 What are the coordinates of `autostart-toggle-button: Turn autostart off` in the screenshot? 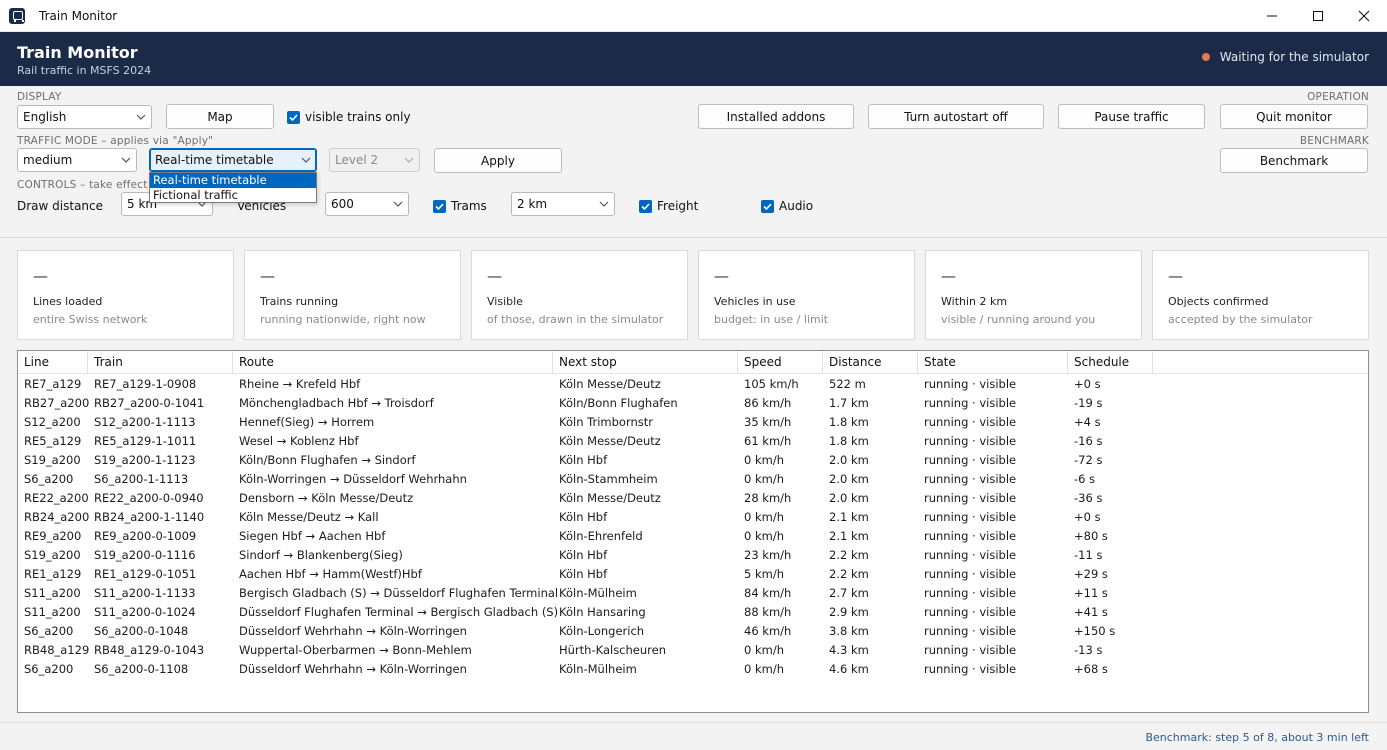 It's located at (956, 116).